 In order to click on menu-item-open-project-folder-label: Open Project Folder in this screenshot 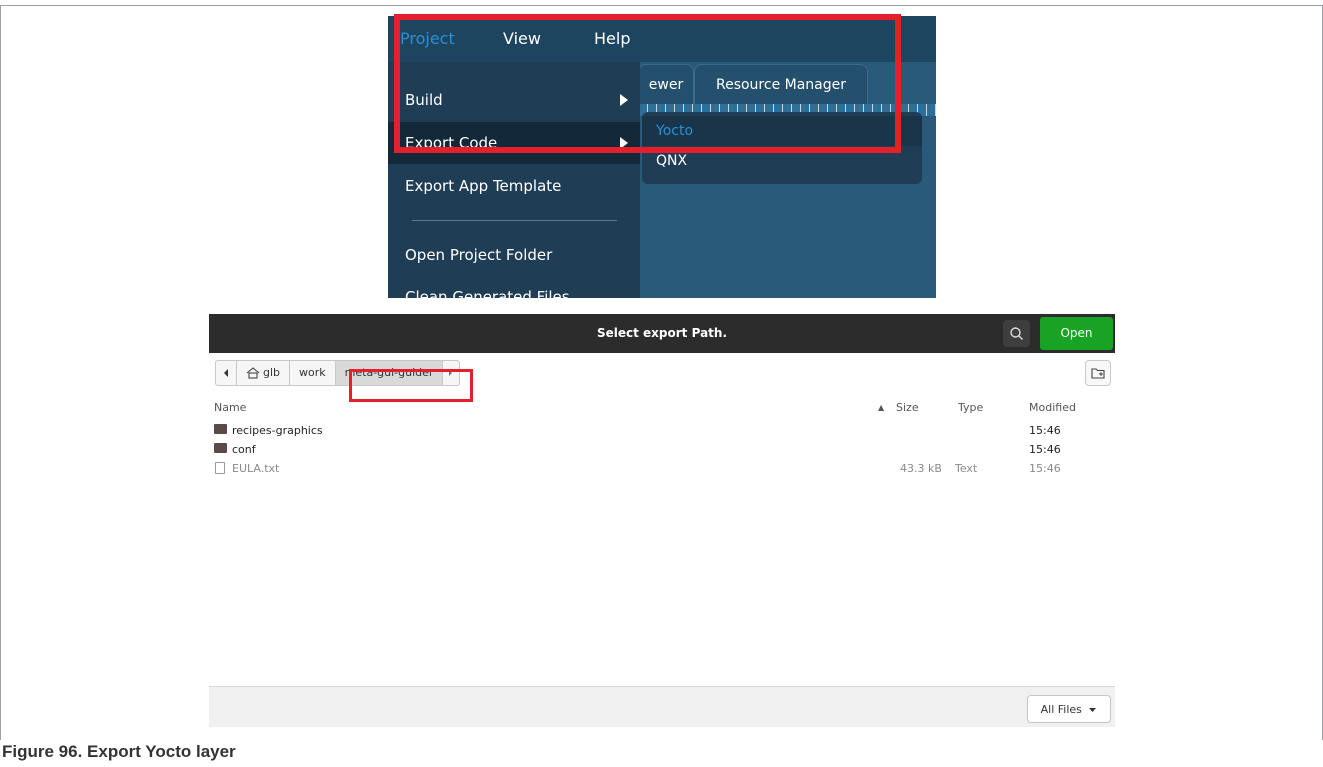, I will do `click(479, 255)`.